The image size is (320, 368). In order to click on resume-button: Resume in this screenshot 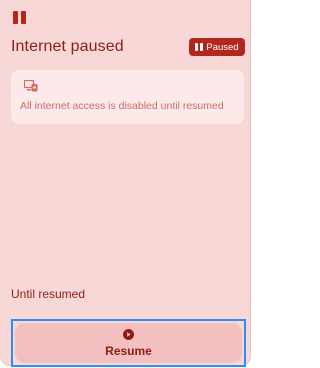, I will do `click(128, 343)`.